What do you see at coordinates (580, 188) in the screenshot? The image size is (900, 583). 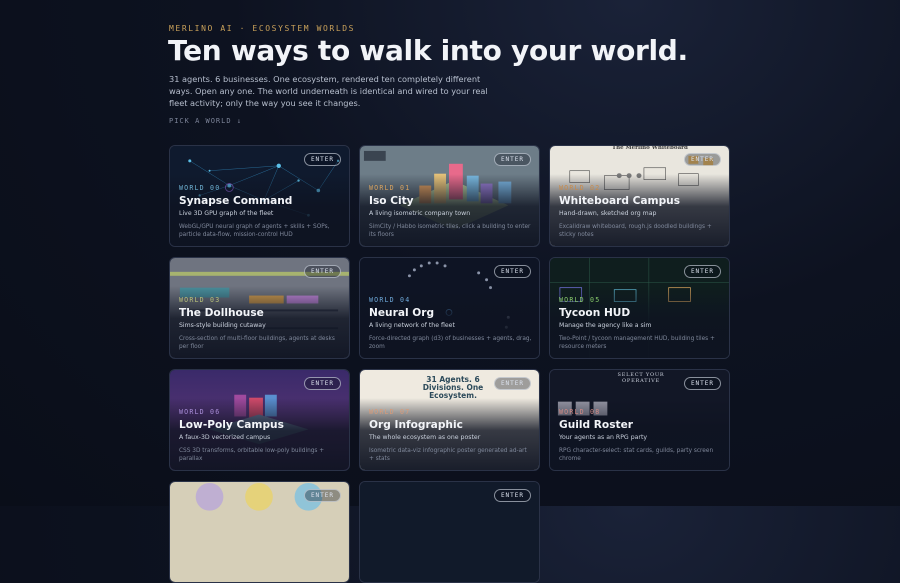 I see `world-tag: WORLD 02` at bounding box center [580, 188].